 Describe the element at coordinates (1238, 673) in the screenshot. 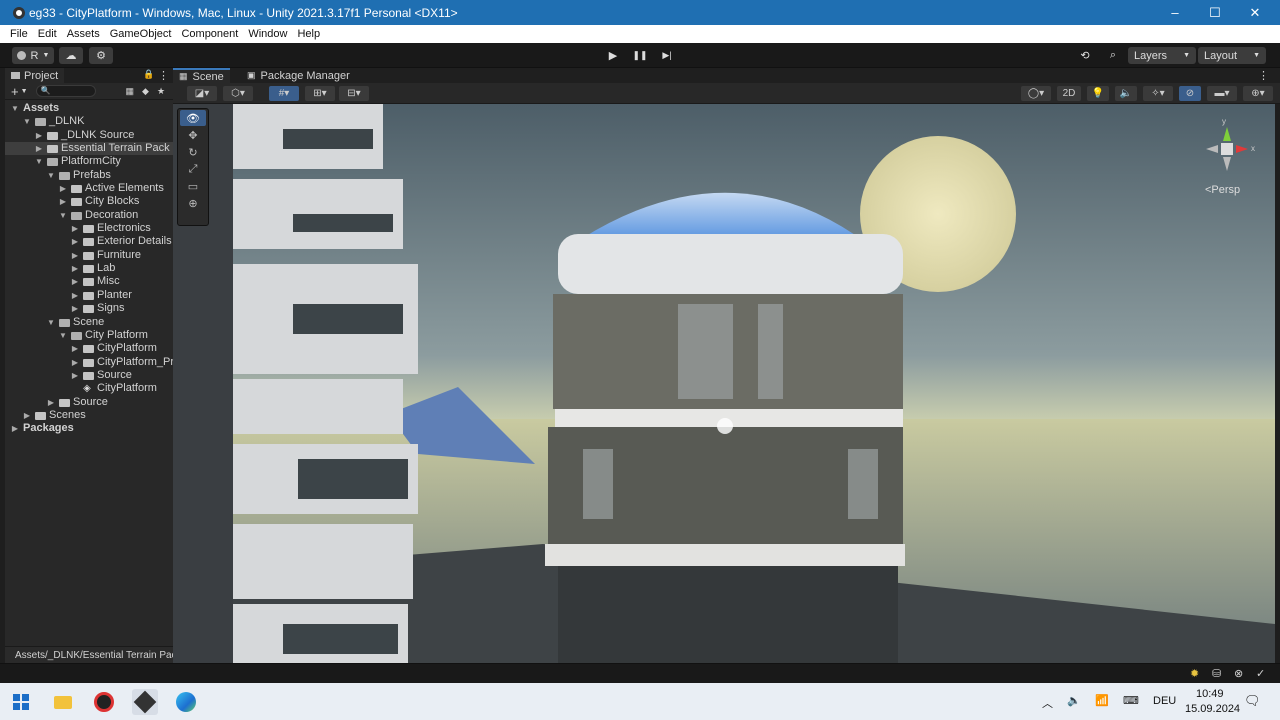

I see `debug-icon: ⊗` at that location.